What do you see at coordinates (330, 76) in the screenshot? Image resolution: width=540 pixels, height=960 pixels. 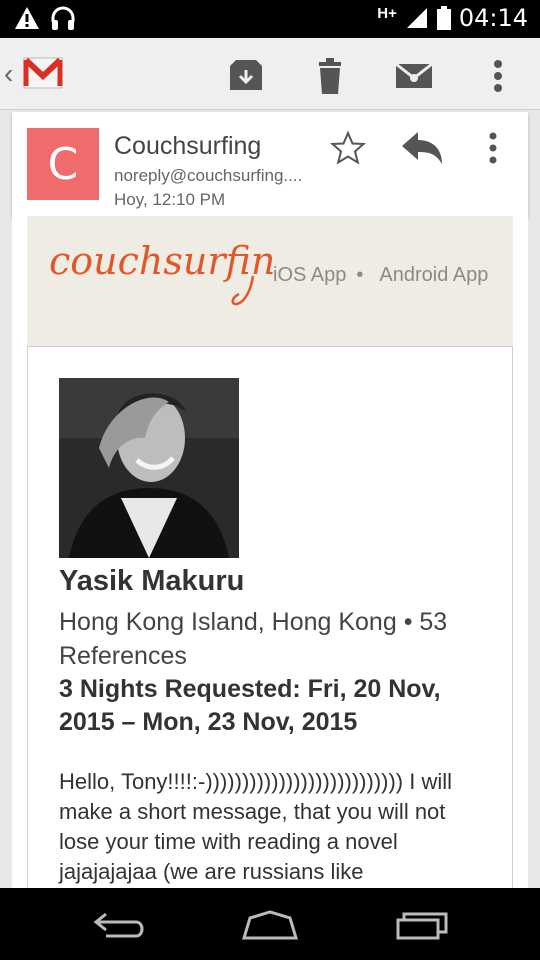 I see `trash-icon` at bounding box center [330, 76].